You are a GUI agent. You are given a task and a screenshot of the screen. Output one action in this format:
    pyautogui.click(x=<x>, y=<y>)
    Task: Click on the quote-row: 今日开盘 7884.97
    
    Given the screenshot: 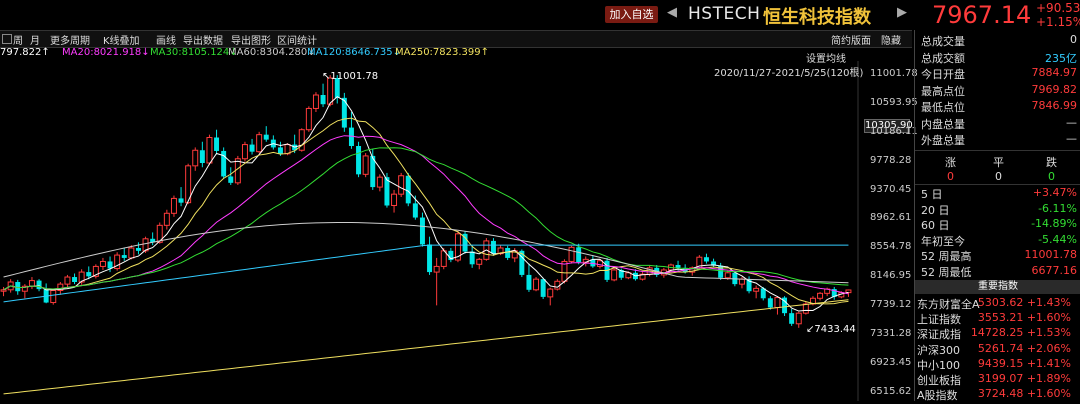 What is the action you would take?
    pyautogui.click(x=999, y=74)
    